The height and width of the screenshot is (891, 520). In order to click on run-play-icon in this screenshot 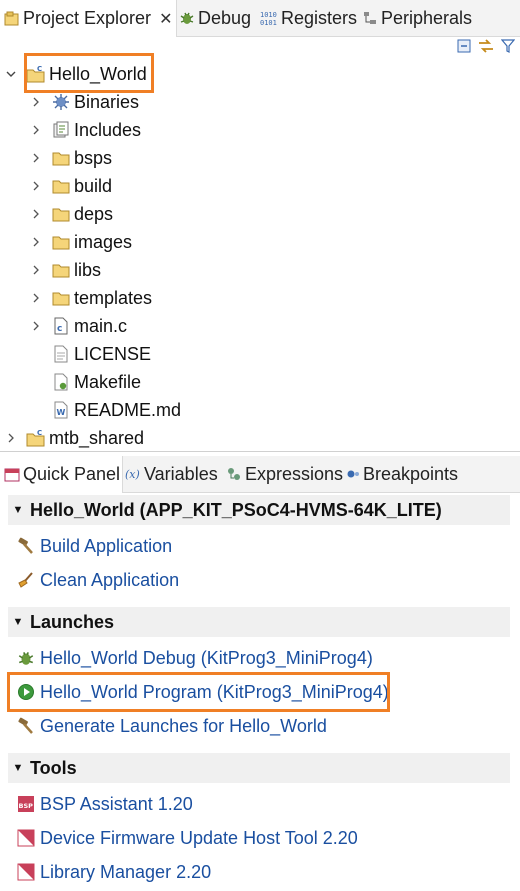, I will do `click(26, 692)`.